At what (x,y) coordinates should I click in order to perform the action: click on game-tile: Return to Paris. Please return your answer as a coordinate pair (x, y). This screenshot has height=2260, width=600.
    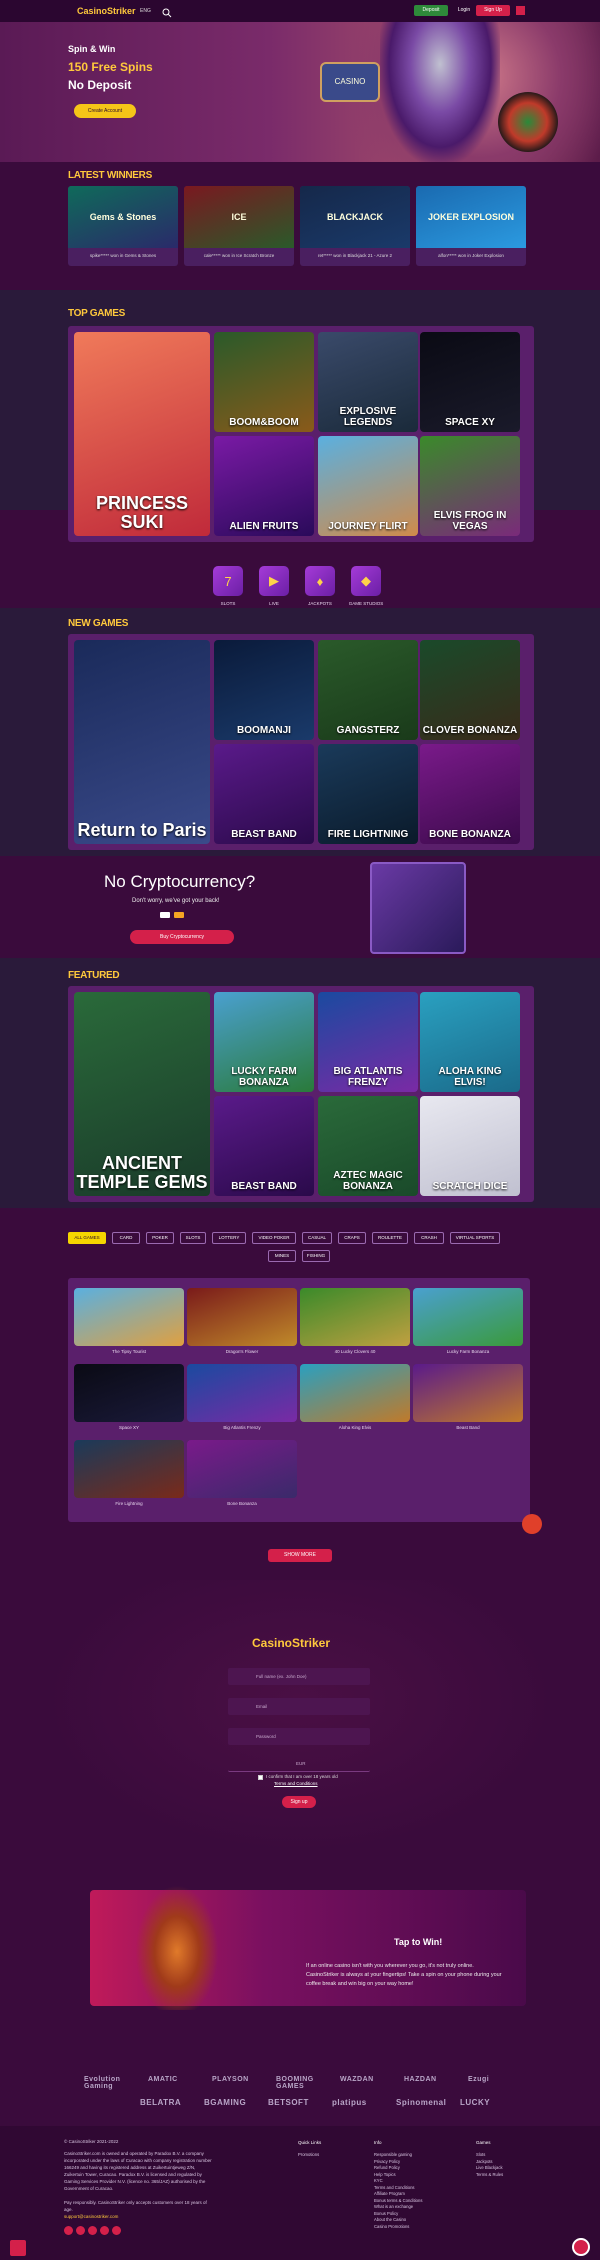
    Looking at the image, I should click on (142, 742).